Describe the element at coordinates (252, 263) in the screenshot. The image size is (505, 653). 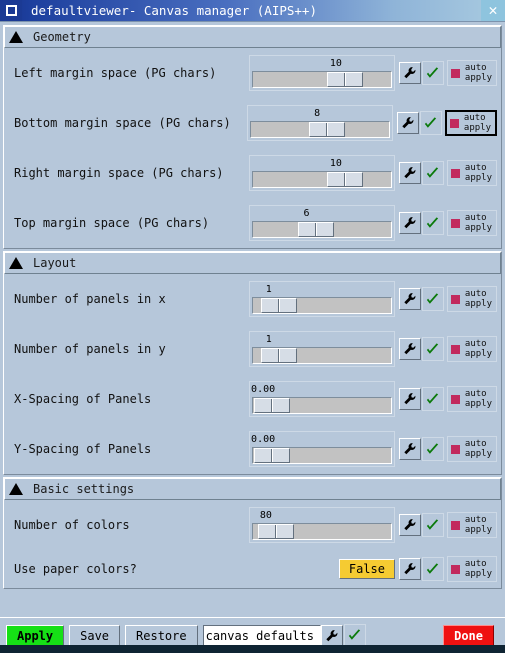
I see `section-header-layout: Layout` at that location.